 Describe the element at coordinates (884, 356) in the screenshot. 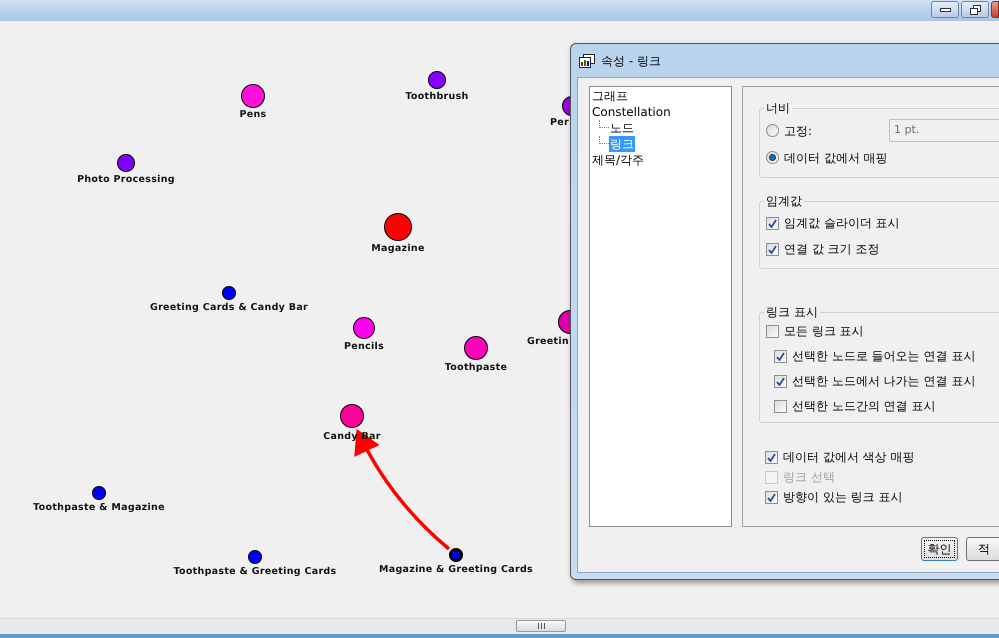

I see `checkbox-label: 선택한 노드로 들어오는 연결 표시` at that location.